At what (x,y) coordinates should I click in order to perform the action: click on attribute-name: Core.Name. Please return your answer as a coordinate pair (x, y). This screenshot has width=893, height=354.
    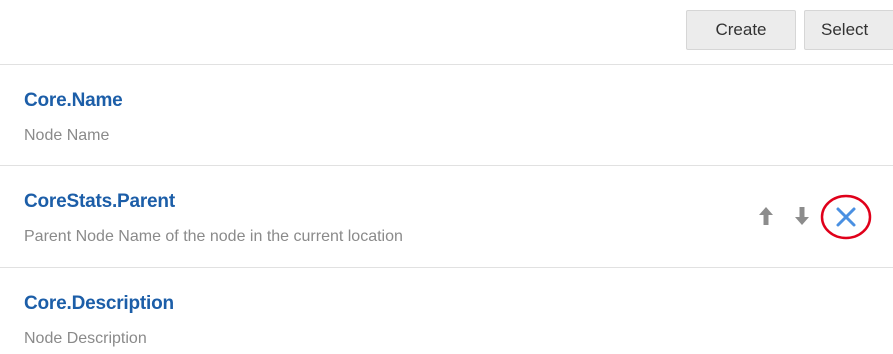
    Looking at the image, I should click on (73, 100).